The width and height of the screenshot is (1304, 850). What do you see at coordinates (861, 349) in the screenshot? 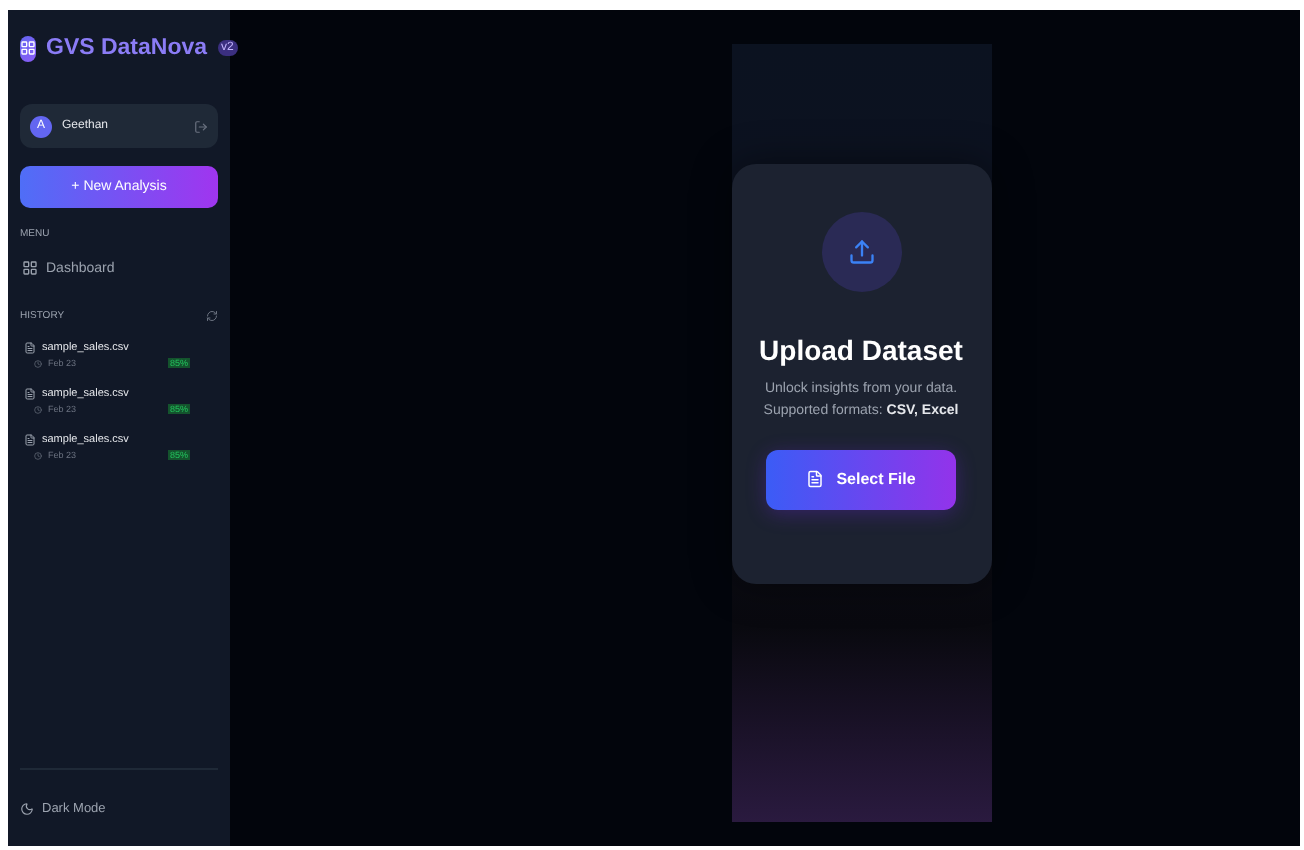
I see `upload-title: Upload Dataset` at bounding box center [861, 349].